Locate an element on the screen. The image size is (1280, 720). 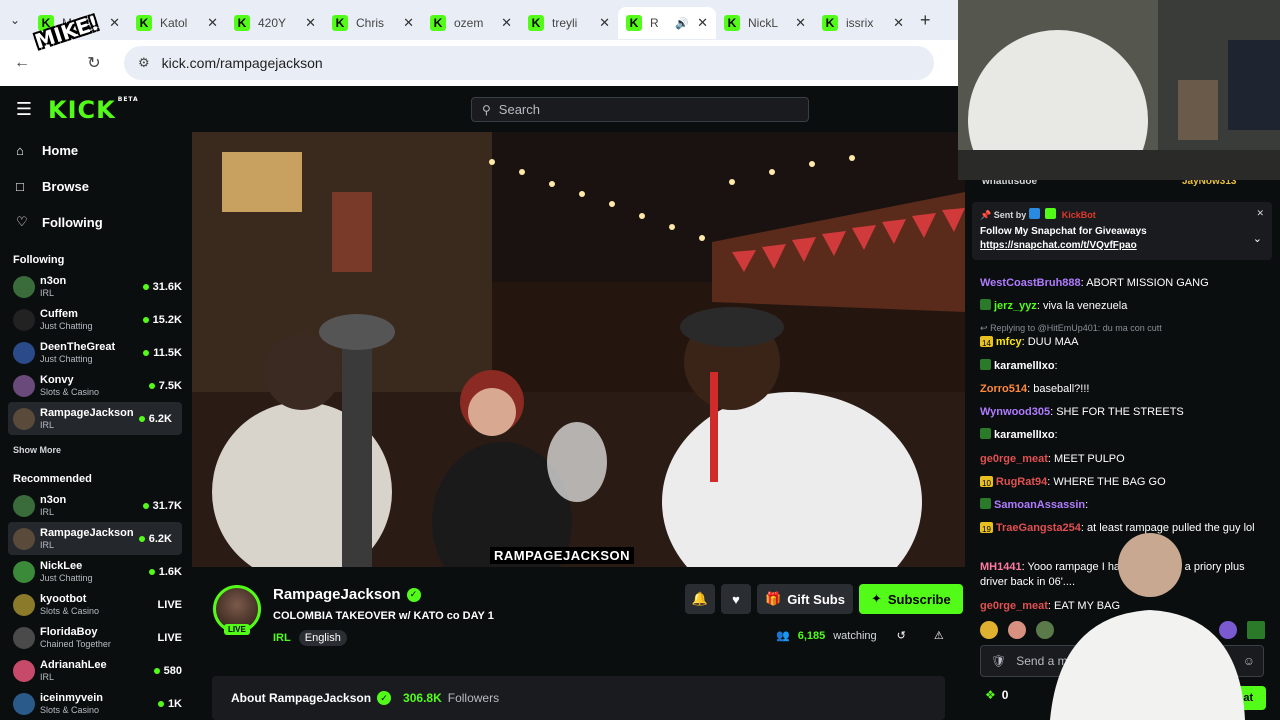
channel-category: Just Chatting is located at coordinates (66, 578).